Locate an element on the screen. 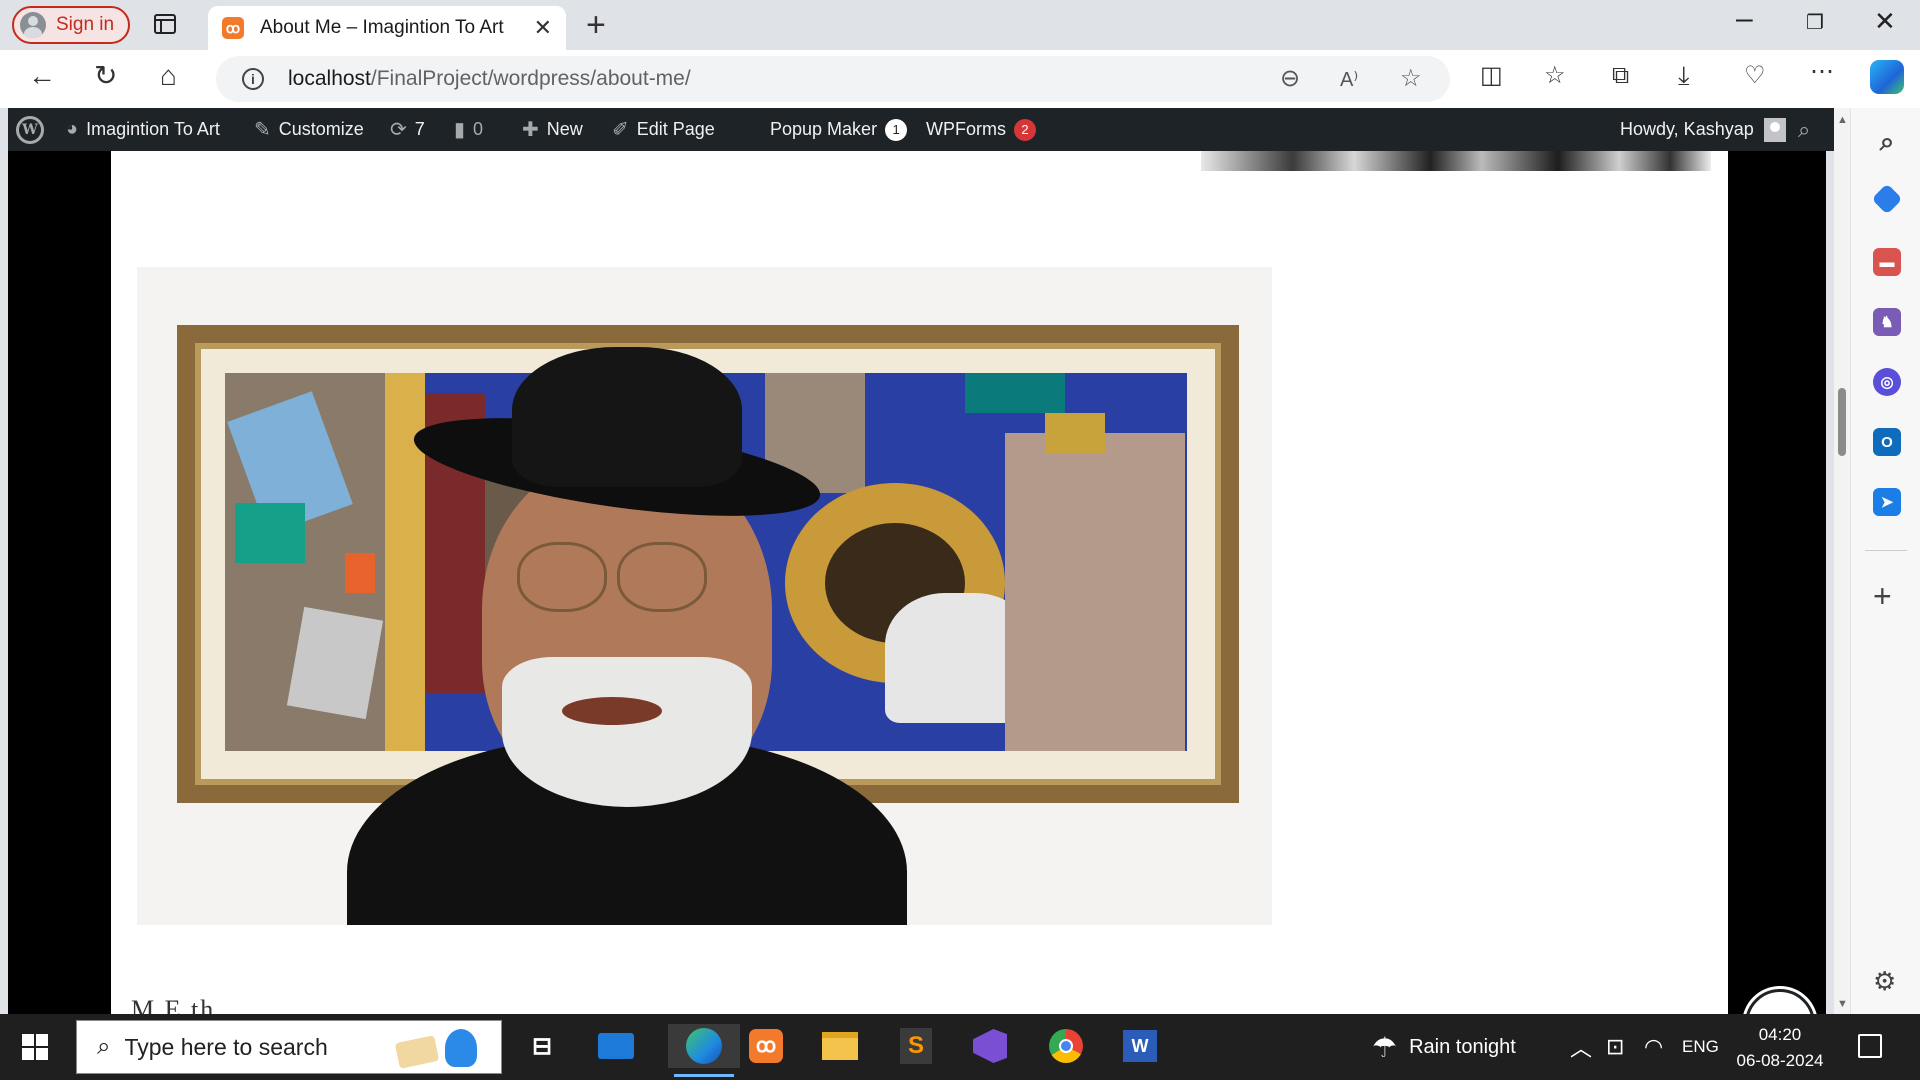 Image resolution: width=1920 pixels, height=1080 pixels. tab-actions-icon is located at coordinates (165, 24).